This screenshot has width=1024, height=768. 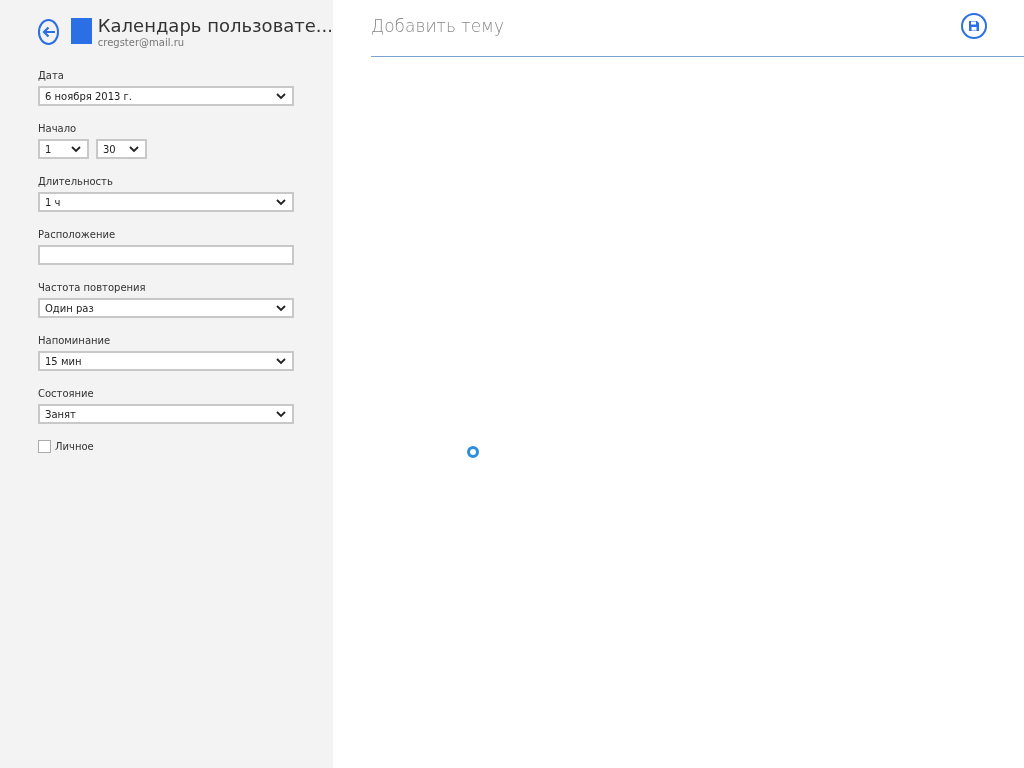 I want to click on hour-dropdown: 1, so click(x=63, y=149).